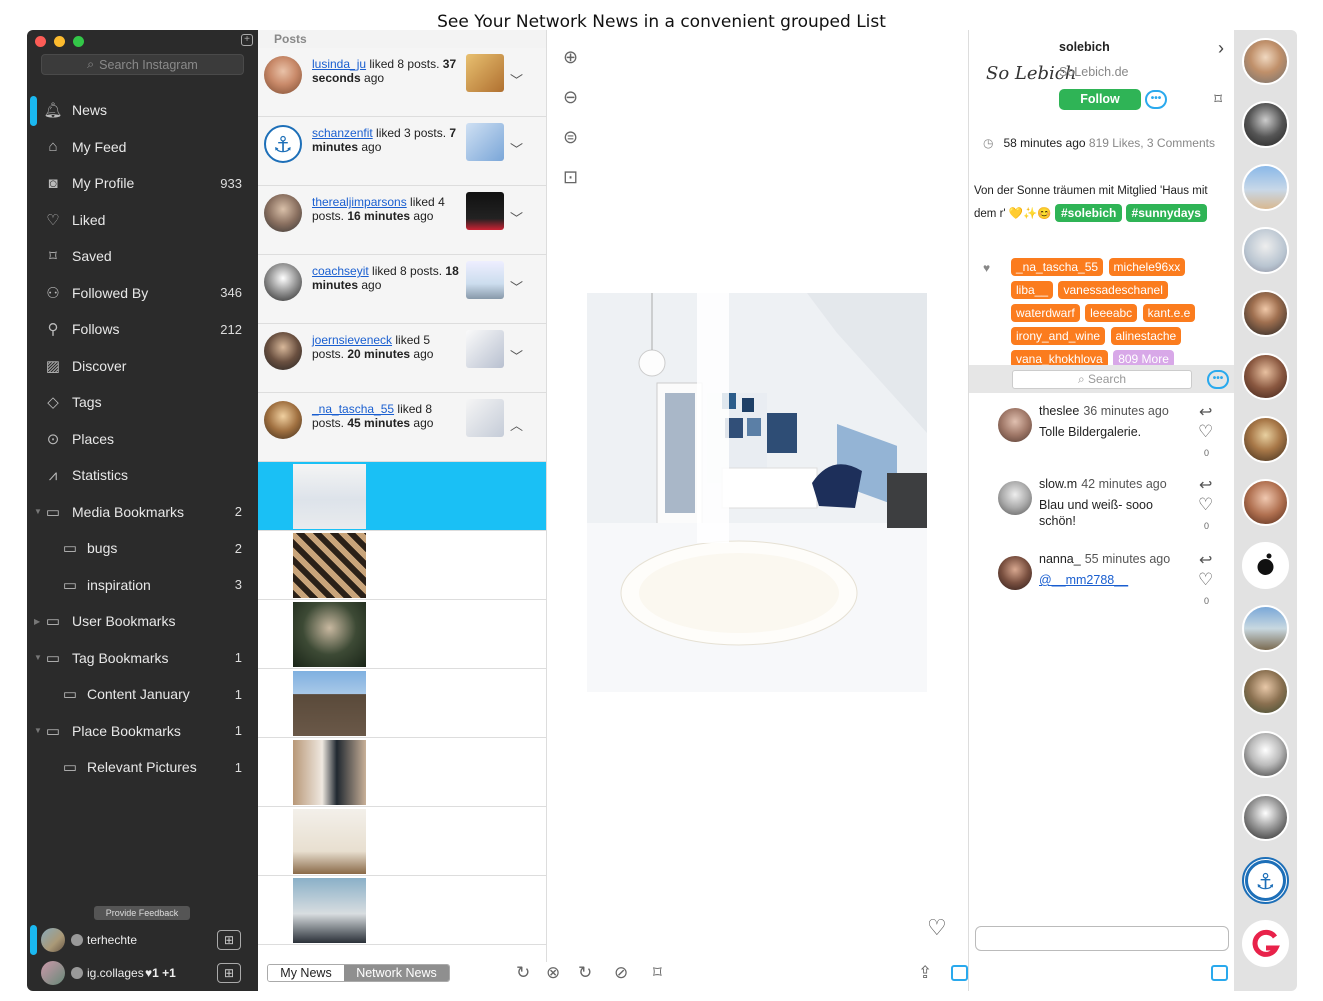 This screenshot has height=1001, width=1323. What do you see at coordinates (142, 256) in the screenshot?
I see `sidebar-item-saved: ⌑ Saved` at bounding box center [142, 256].